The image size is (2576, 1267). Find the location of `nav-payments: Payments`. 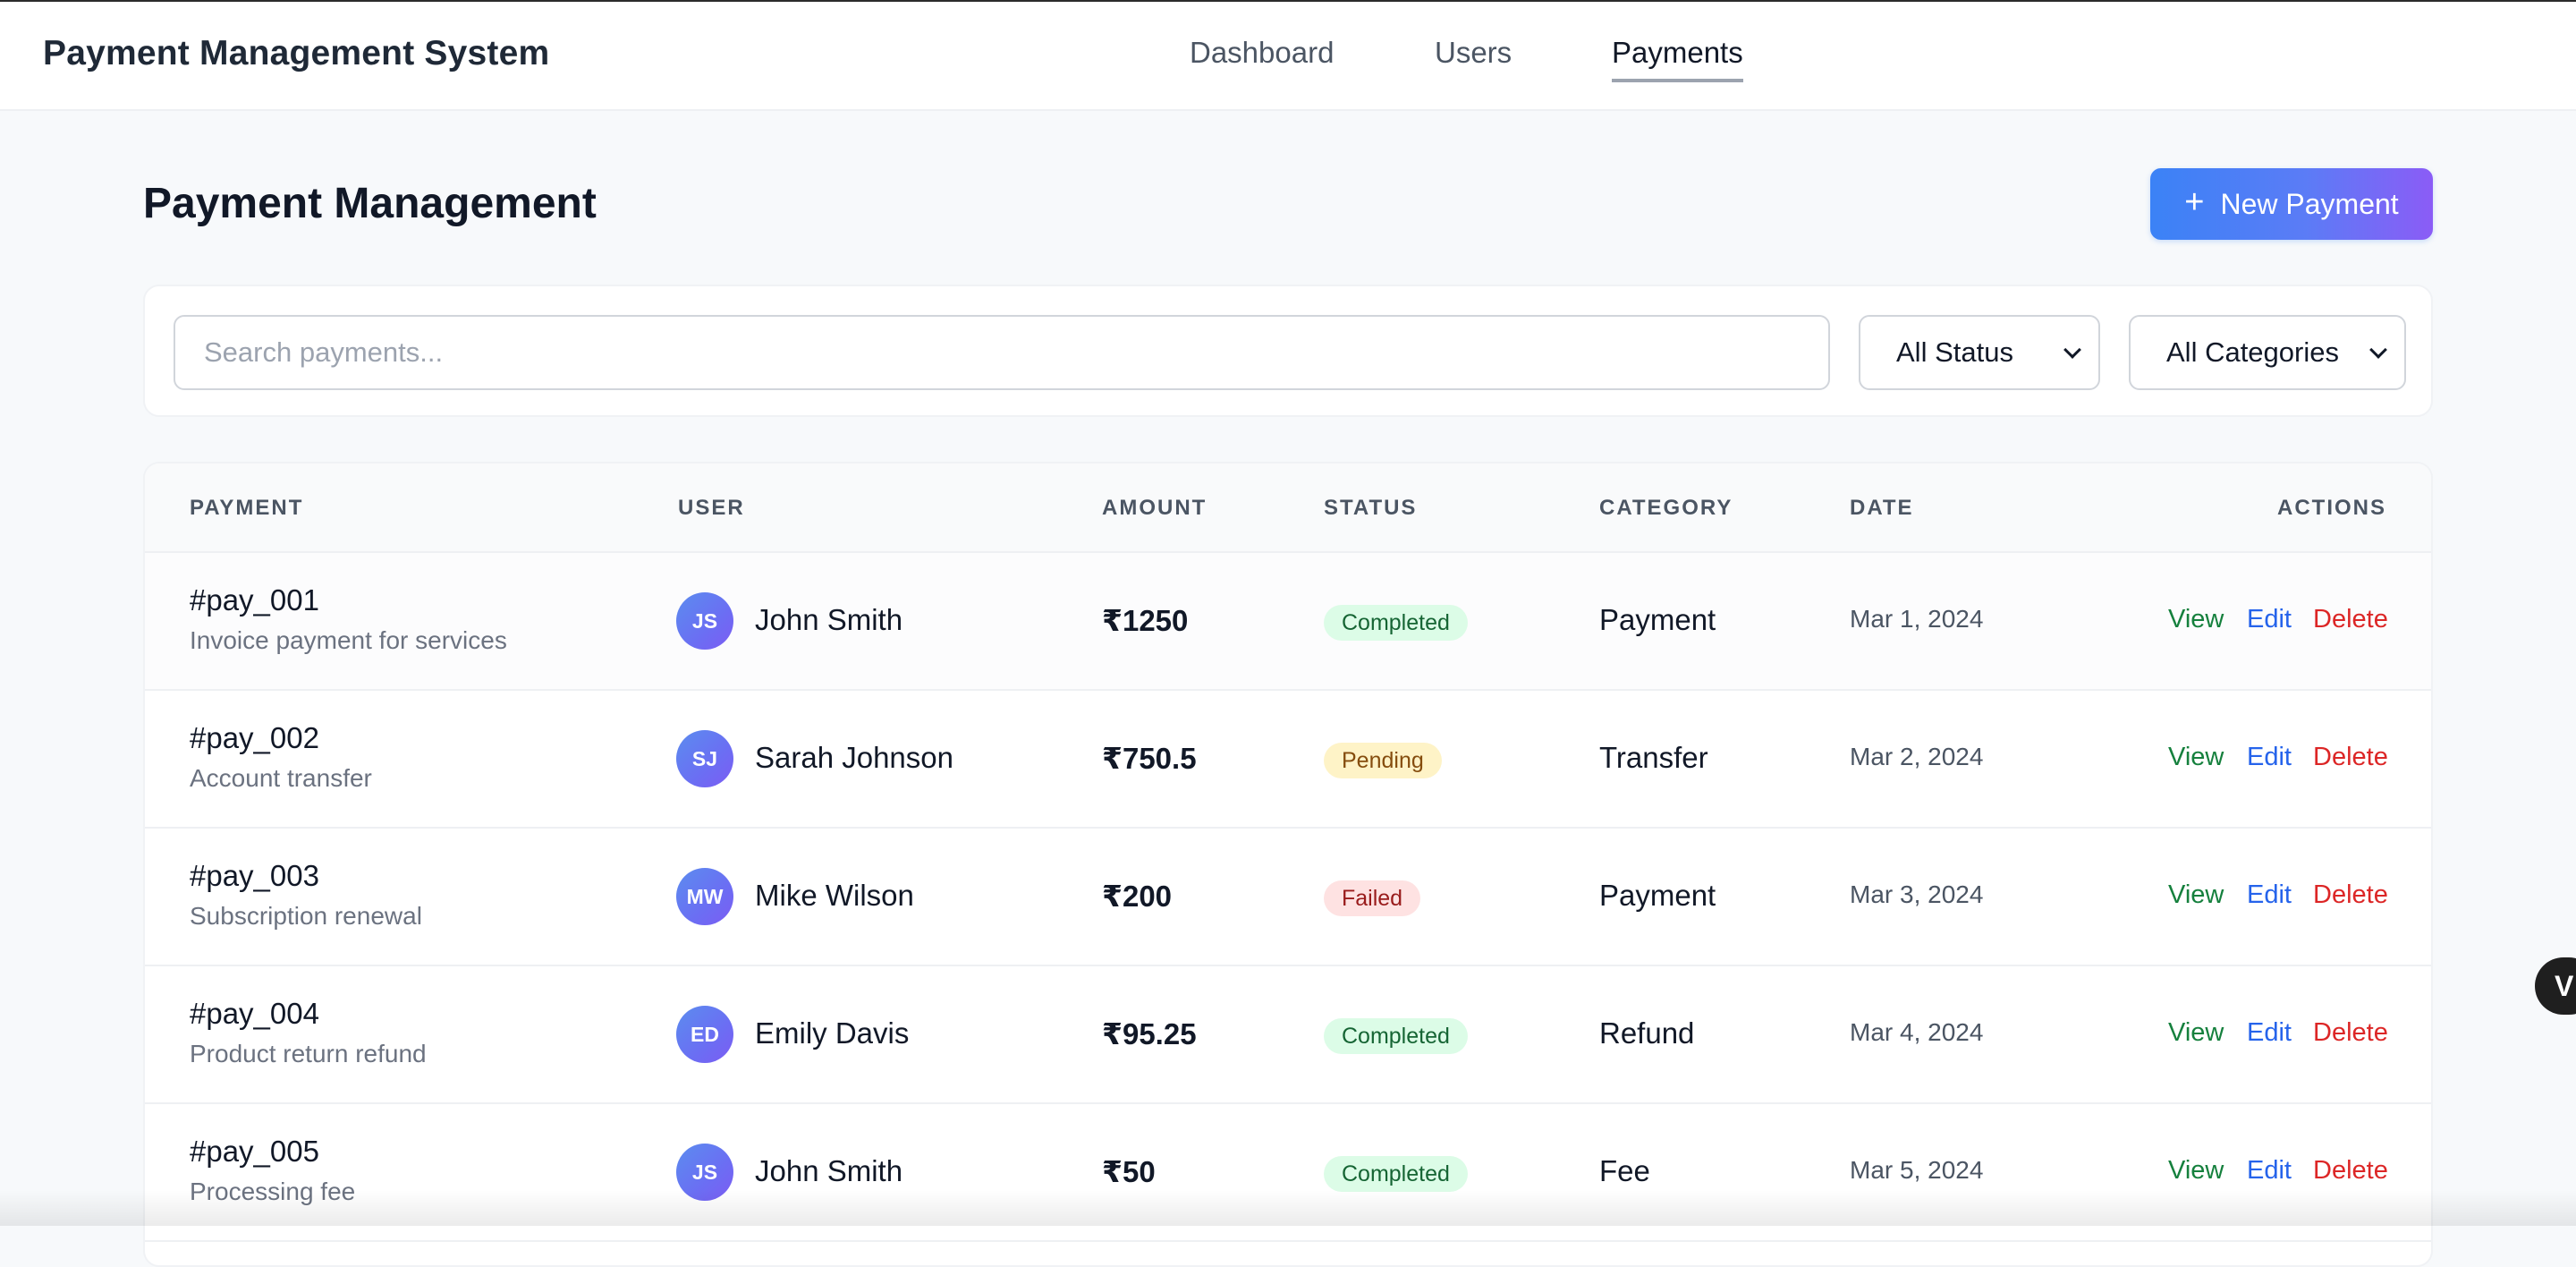

nav-payments: Payments is located at coordinates (1677, 59).